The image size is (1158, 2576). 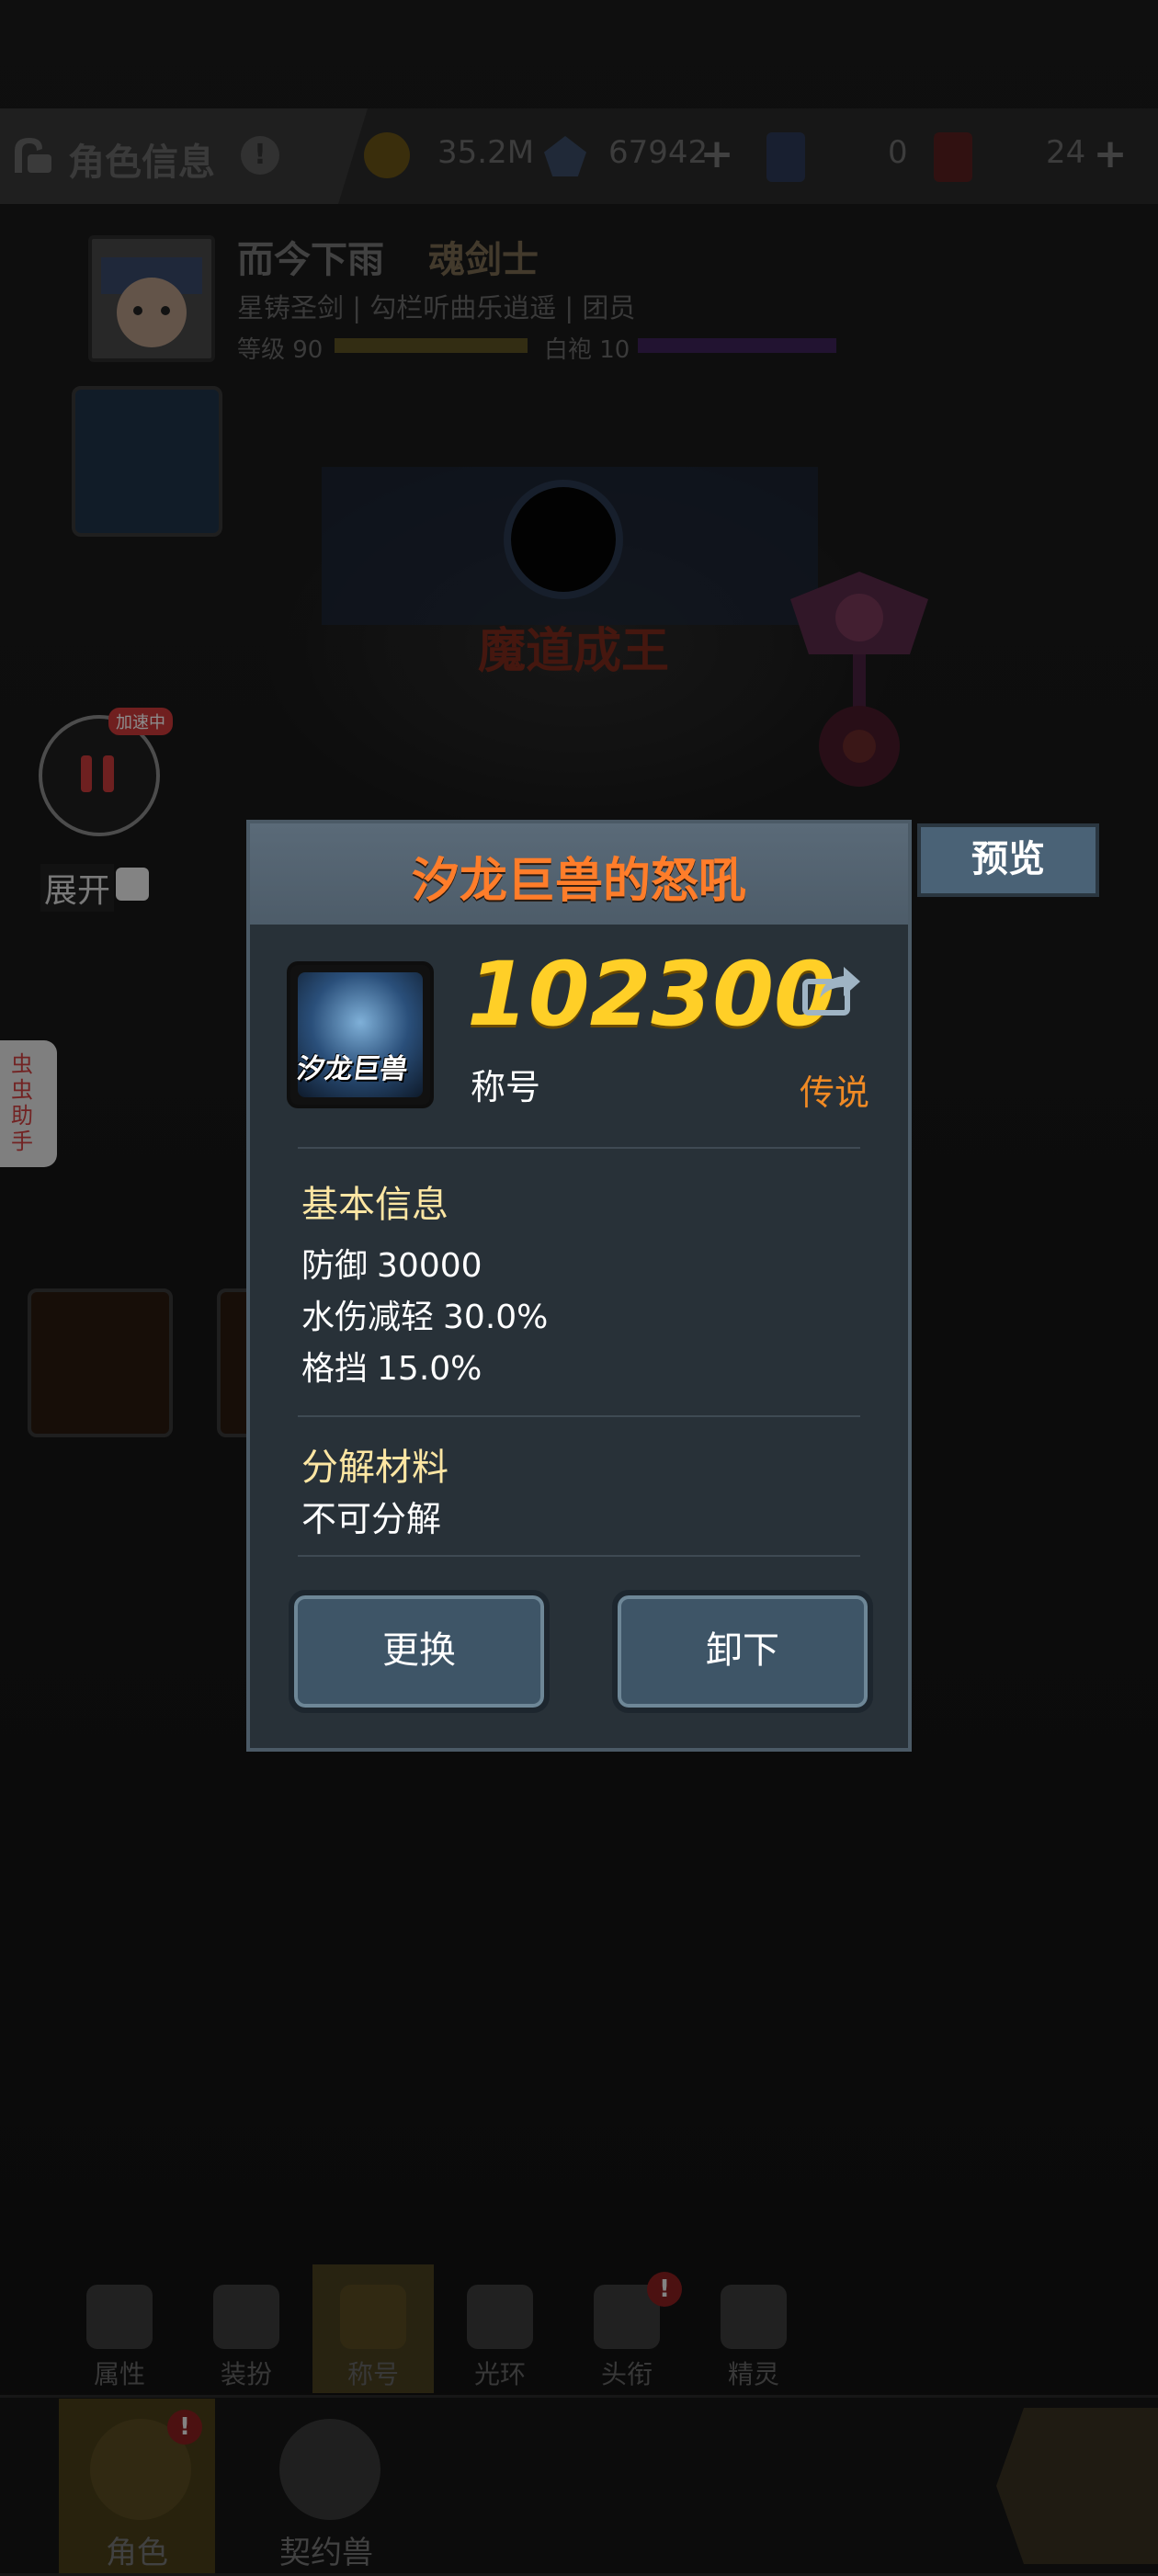 I want to click on stat-defense: 防御 30000, so click(x=391, y=1263).